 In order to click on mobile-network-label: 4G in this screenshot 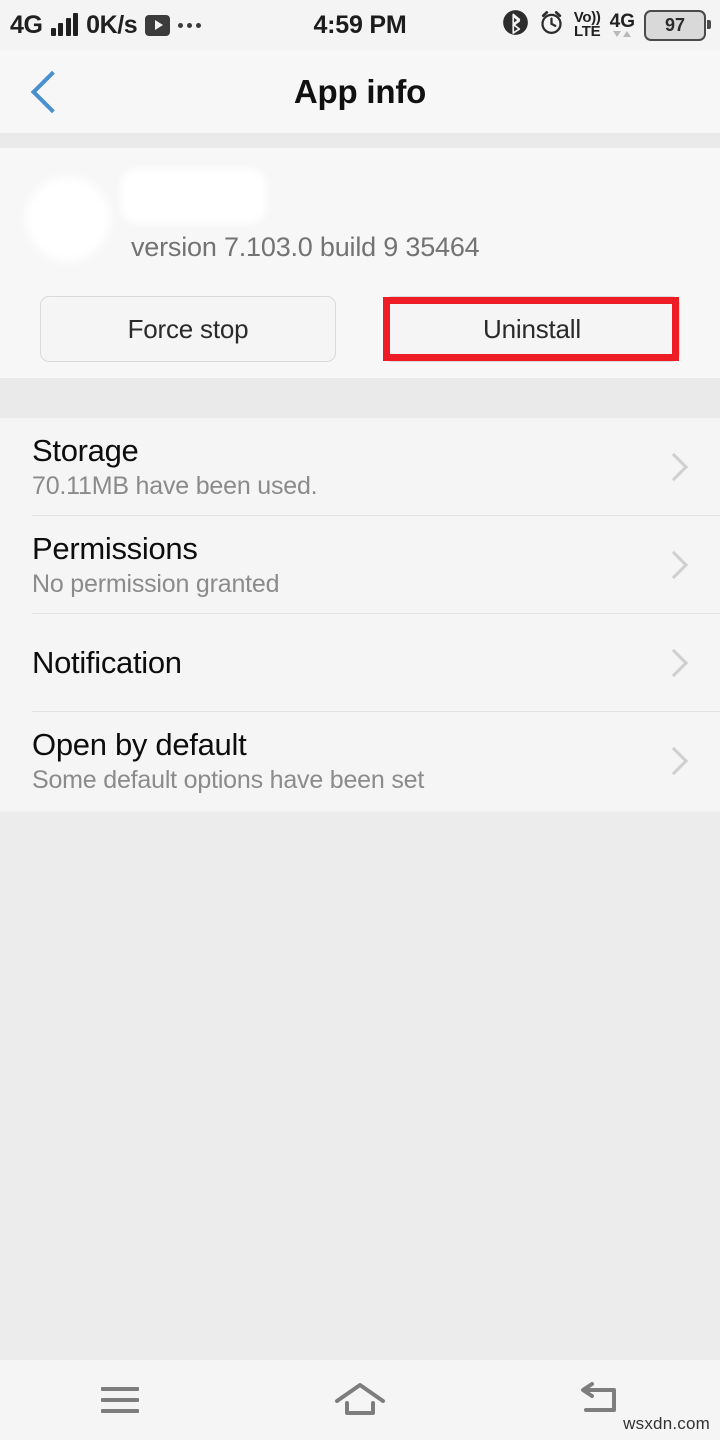, I will do `click(622, 21)`.